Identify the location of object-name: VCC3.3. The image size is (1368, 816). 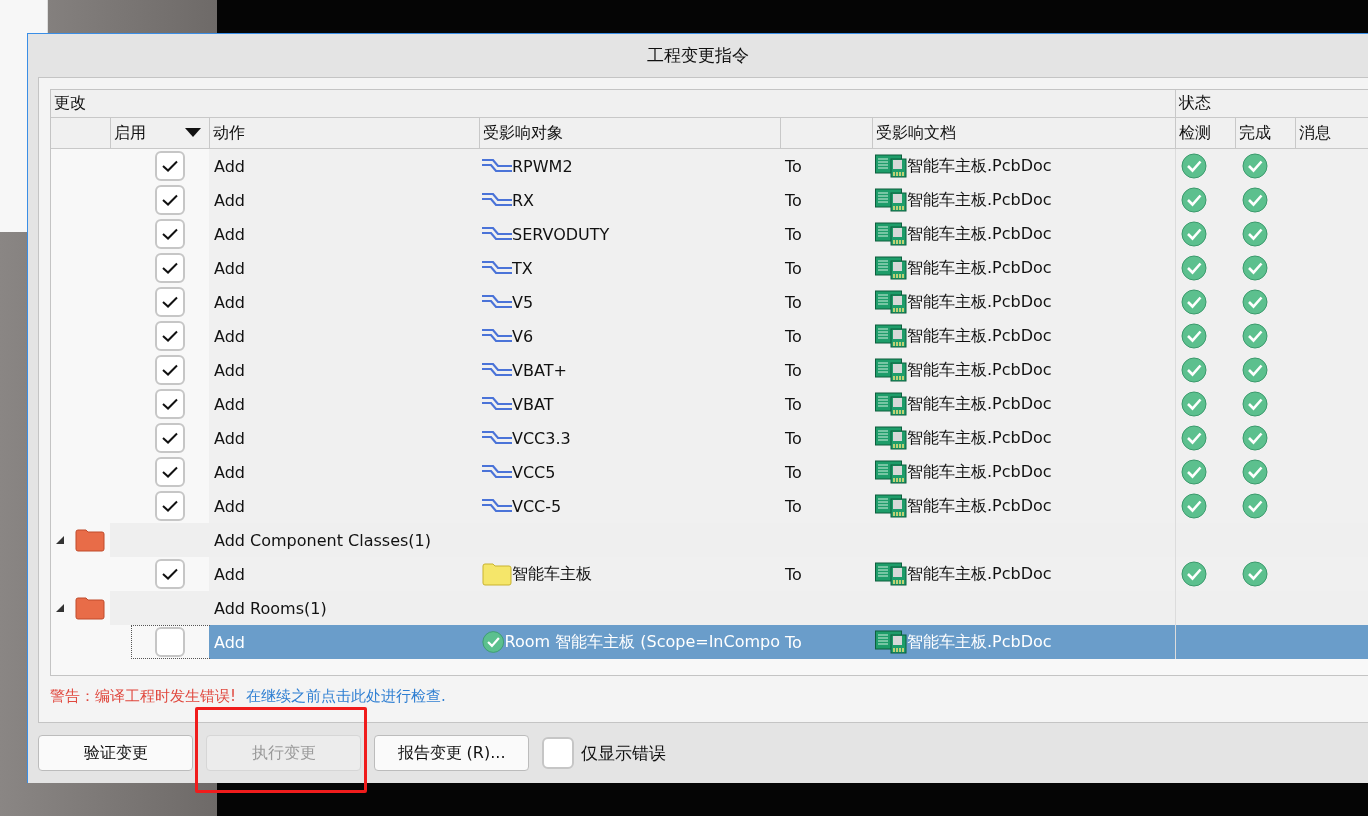
(541, 438).